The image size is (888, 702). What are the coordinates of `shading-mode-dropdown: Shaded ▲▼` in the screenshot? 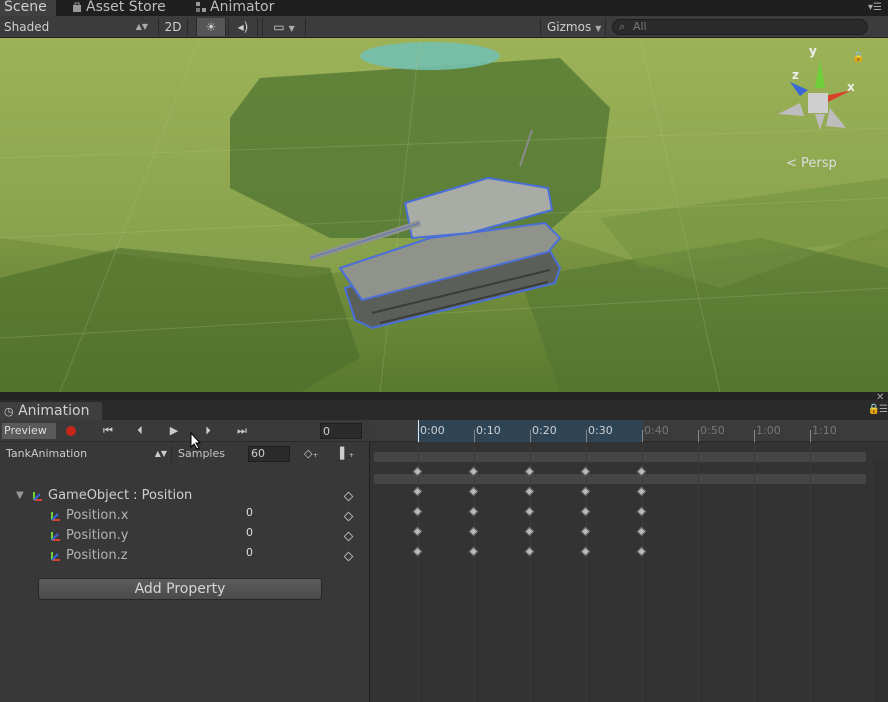 It's located at (78, 27).